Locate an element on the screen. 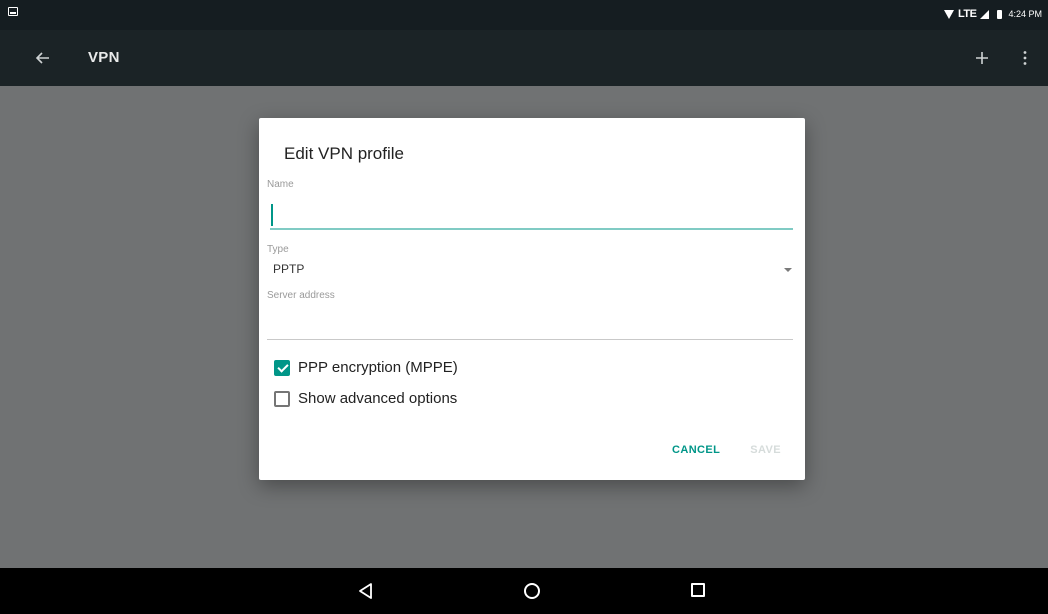  name-input is located at coordinates (531, 215).